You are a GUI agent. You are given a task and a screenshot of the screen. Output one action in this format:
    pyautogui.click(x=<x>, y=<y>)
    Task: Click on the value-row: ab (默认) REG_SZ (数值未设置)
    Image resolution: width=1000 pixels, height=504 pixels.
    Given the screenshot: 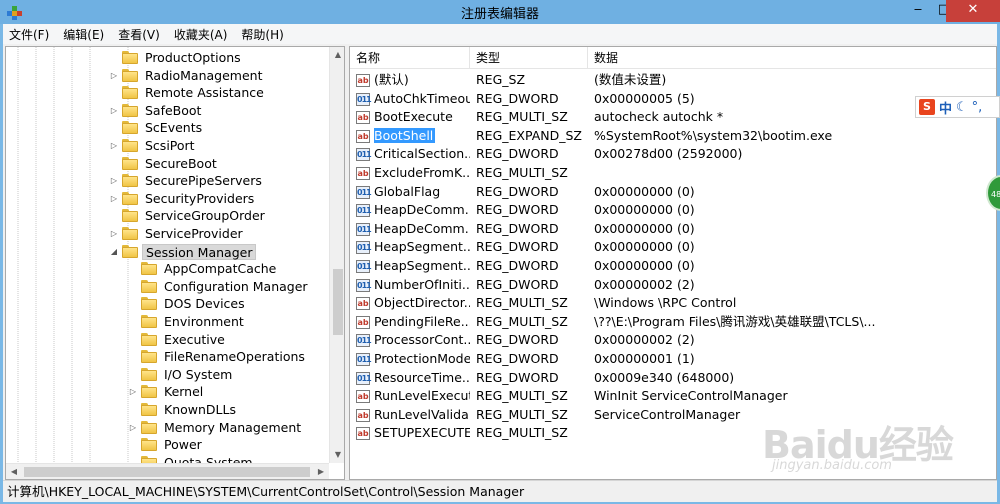 What is the action you would take?
    pyautogui.click(x=673, y=80)
    